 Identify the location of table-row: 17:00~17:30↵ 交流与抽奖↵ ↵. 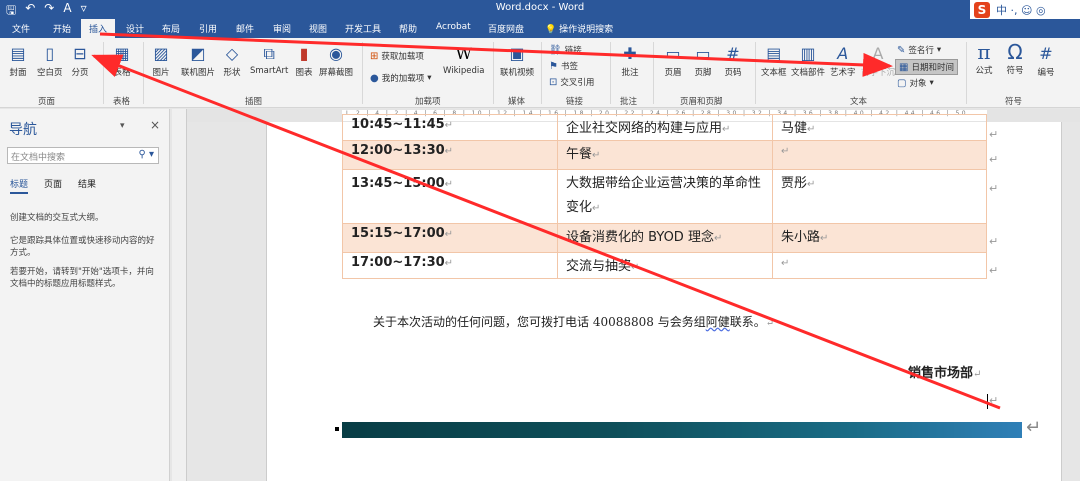
(664, 265).